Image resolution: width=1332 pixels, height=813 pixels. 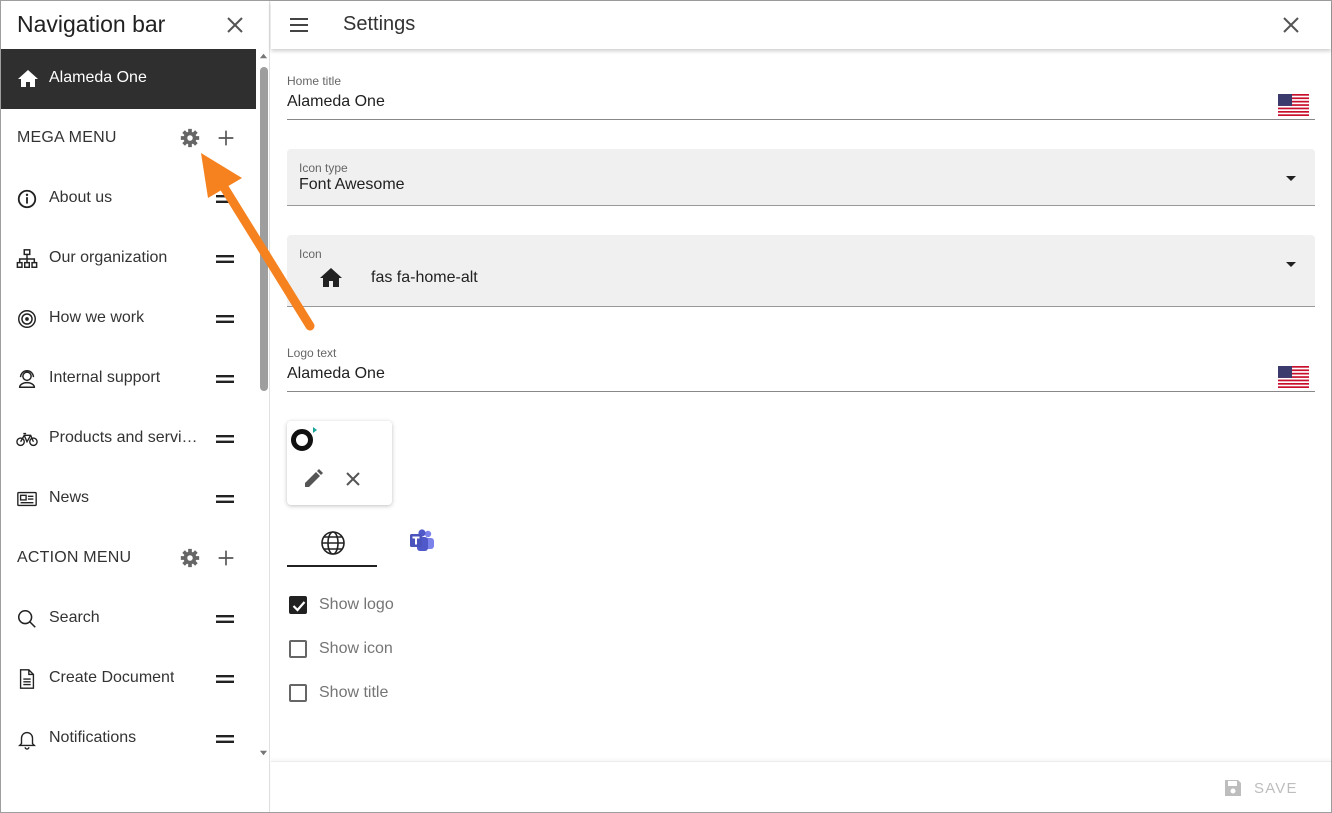 What do you see at coordinates (1233, 788) in the screenshot?
I see `save-icon` at bounding box center [1233, 788].